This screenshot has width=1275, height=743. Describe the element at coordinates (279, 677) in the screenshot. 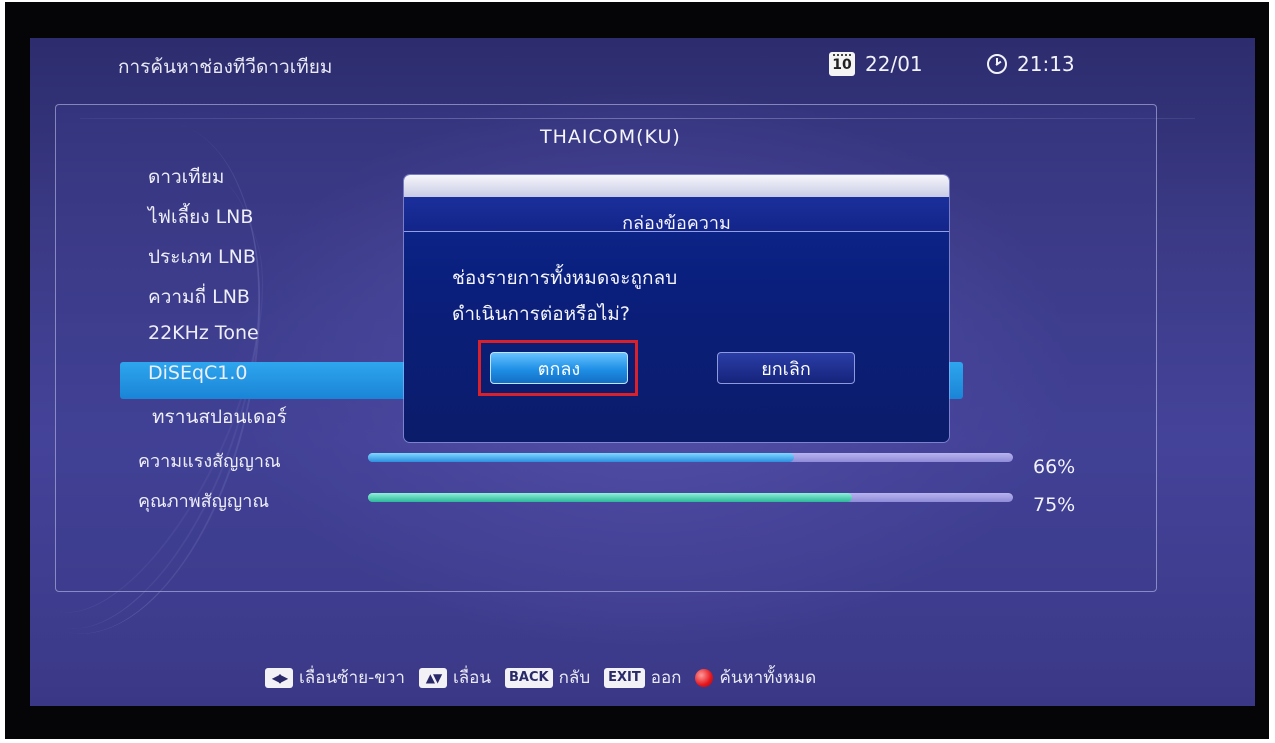

I see `left-right-key-icon: ◀▶` at that location.